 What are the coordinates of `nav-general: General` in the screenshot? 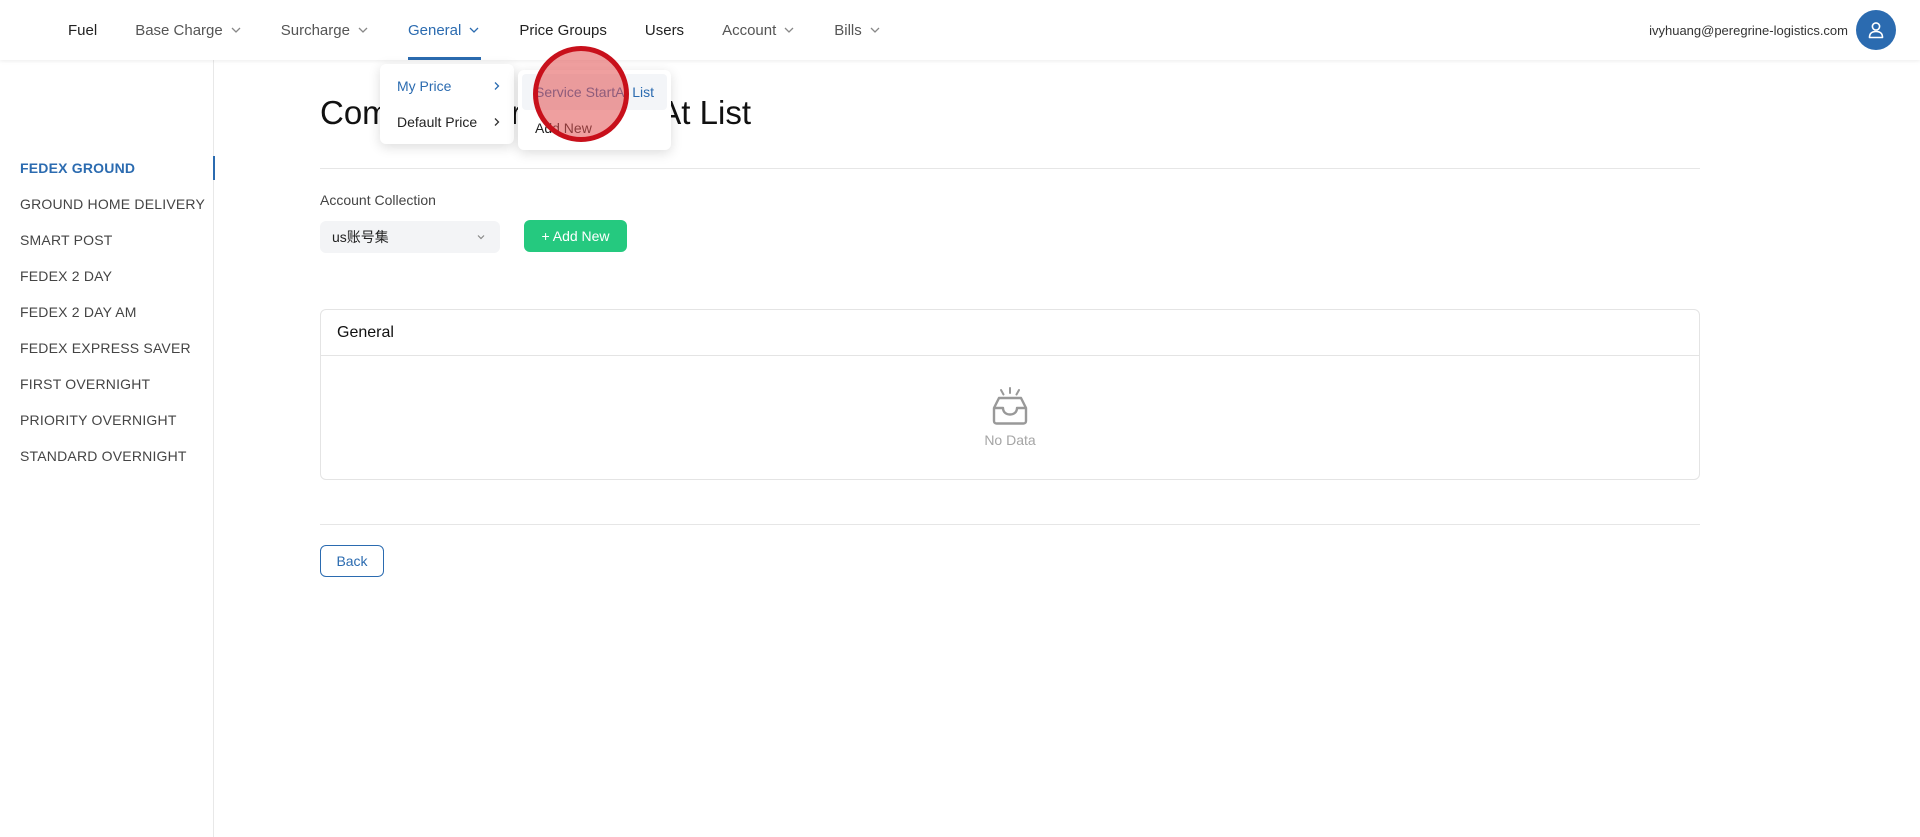 It's located at (444, 30).